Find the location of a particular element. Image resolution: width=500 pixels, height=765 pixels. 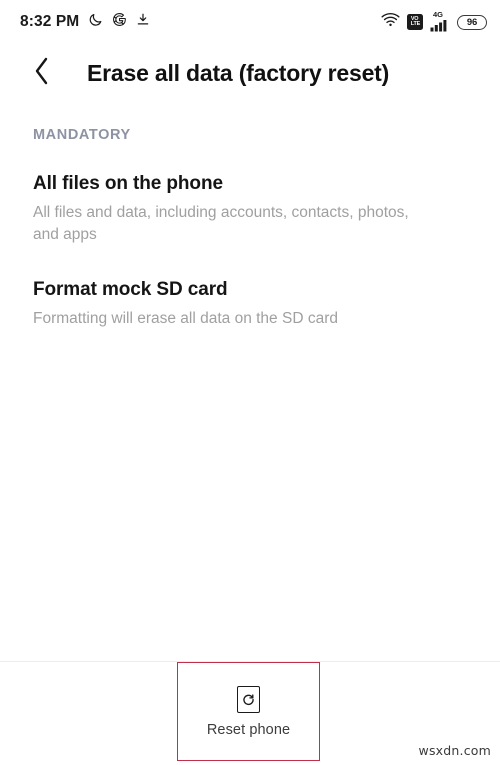

google-g-icon is located at coordinates (119, 22).